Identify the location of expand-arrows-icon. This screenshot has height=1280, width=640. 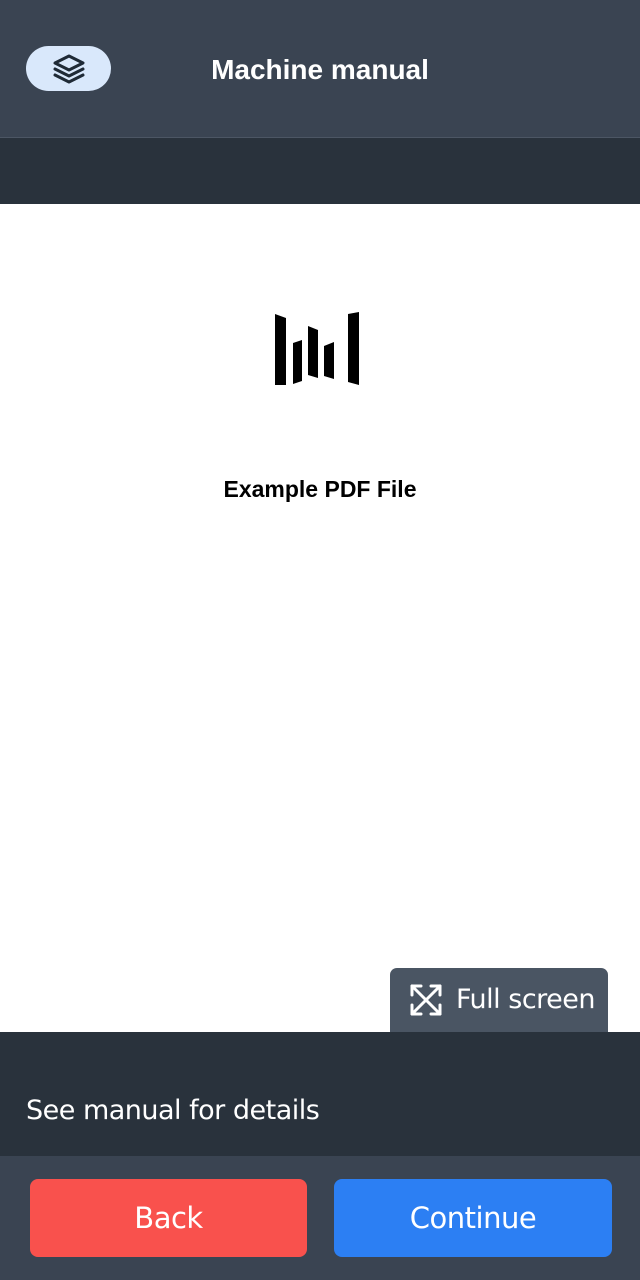
(426, 1000).